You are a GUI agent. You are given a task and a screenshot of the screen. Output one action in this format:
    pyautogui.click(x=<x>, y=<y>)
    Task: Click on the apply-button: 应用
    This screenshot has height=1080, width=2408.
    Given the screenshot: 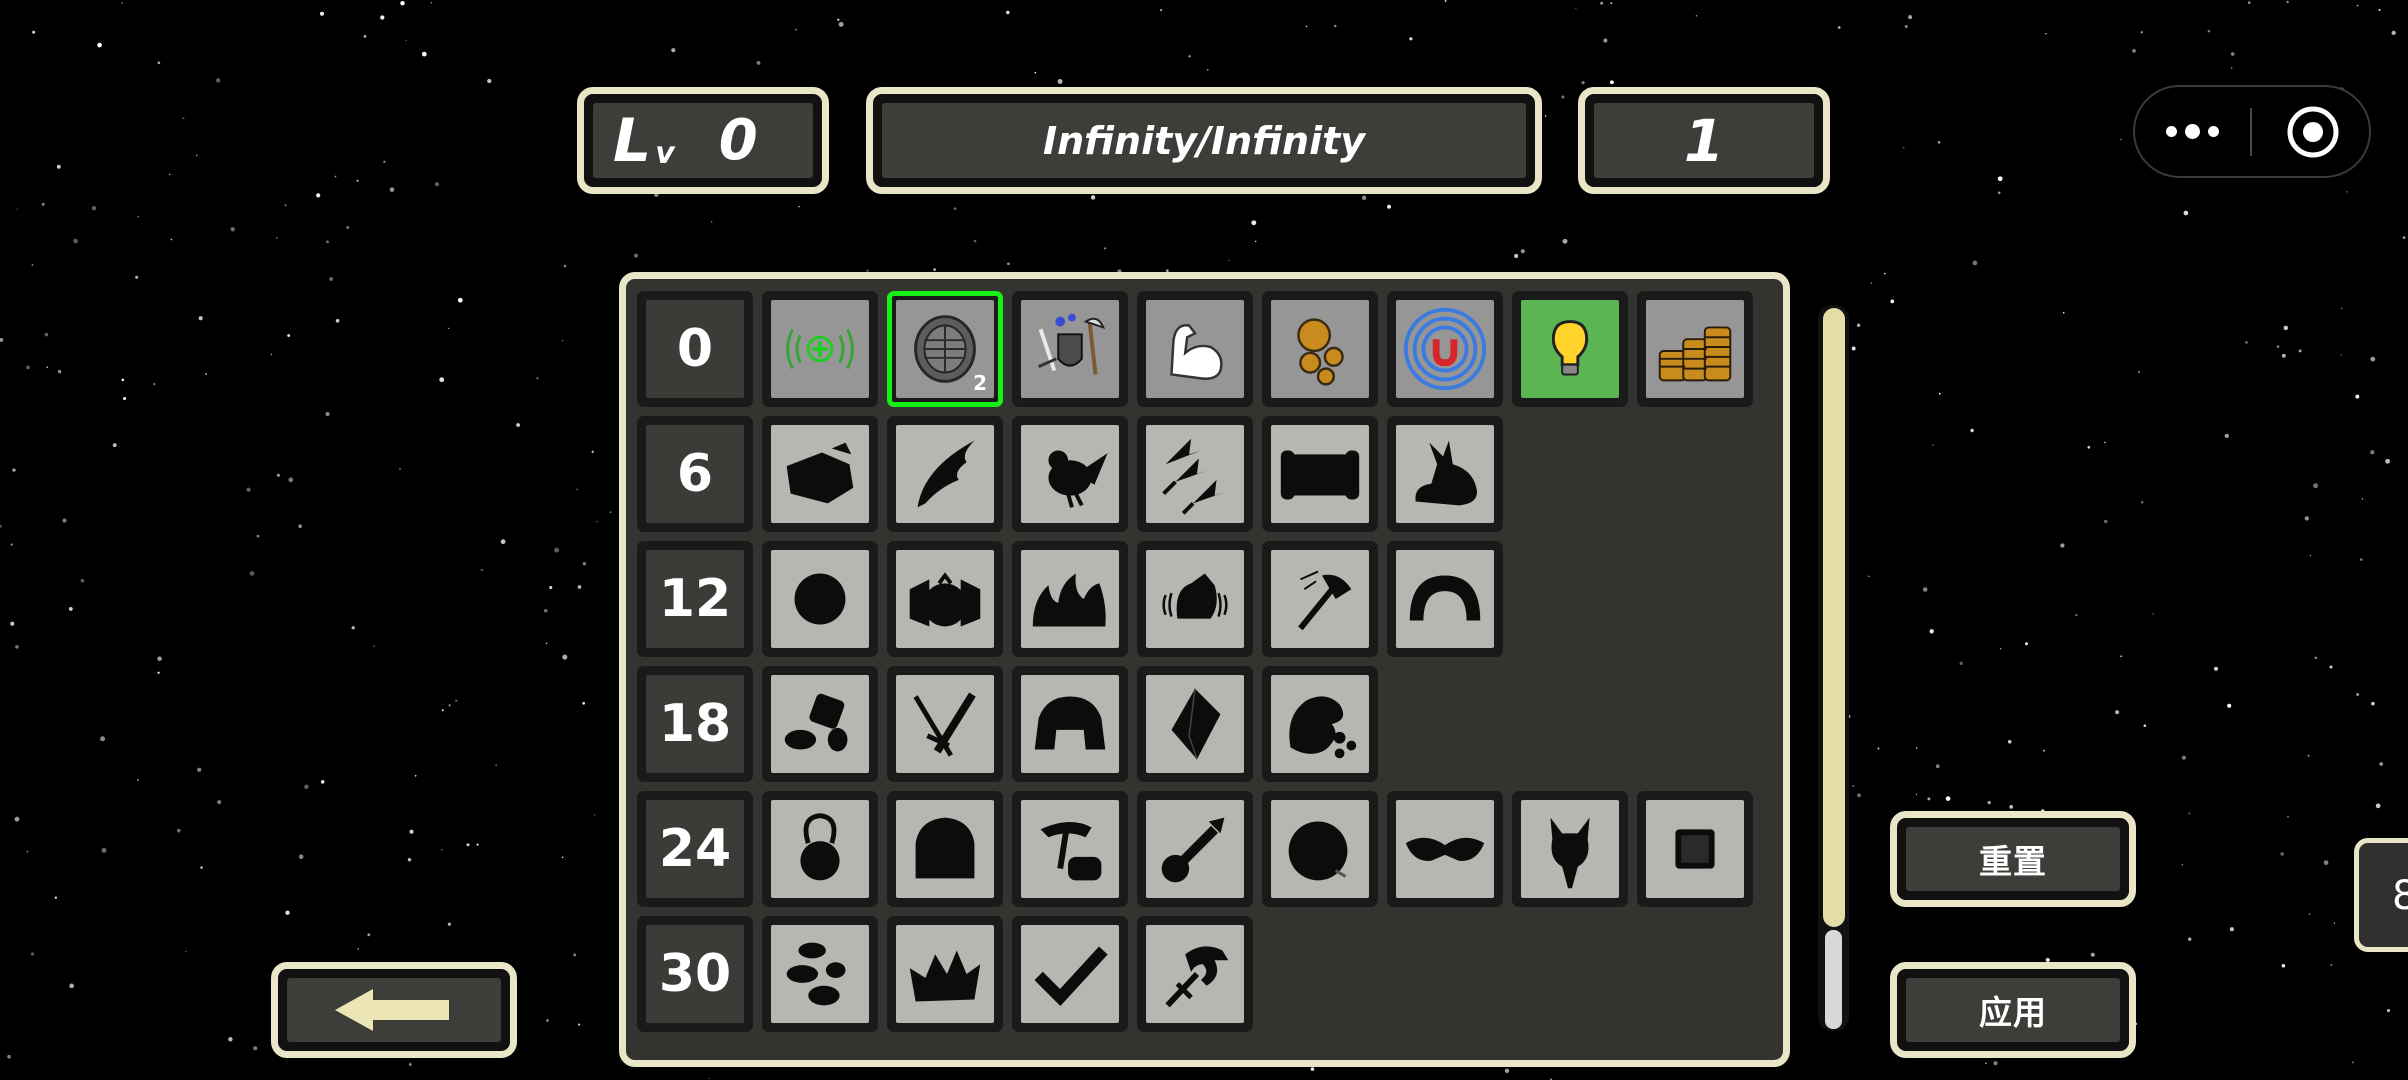 What is the action you would take?
    pyautogui.click(x=2013, y=1010)
    